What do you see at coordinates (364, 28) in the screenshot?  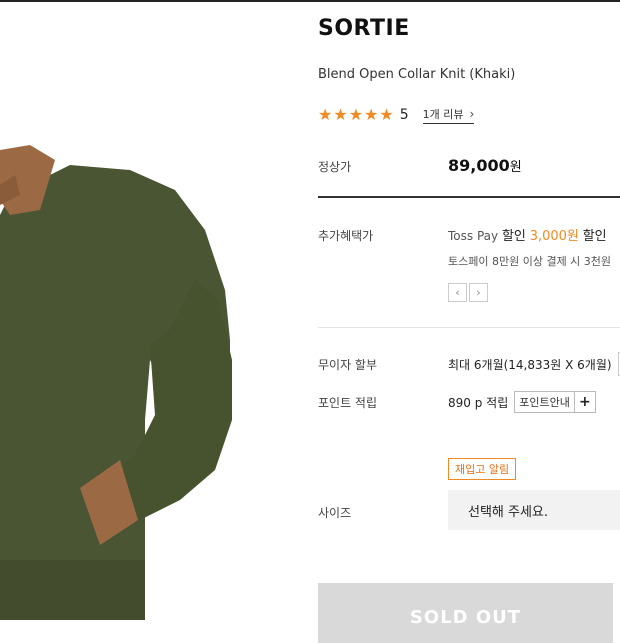 I see `brand-name: SORTIE` at bounding box center [364, 28].